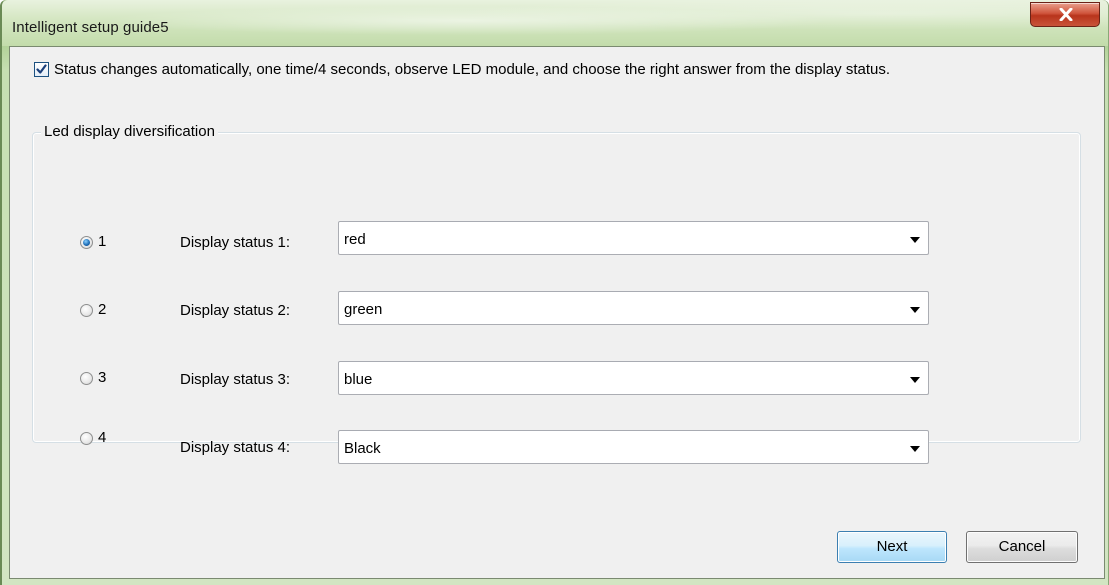  I want to click on display-status-dropdown-1: red, so click(633, 238).